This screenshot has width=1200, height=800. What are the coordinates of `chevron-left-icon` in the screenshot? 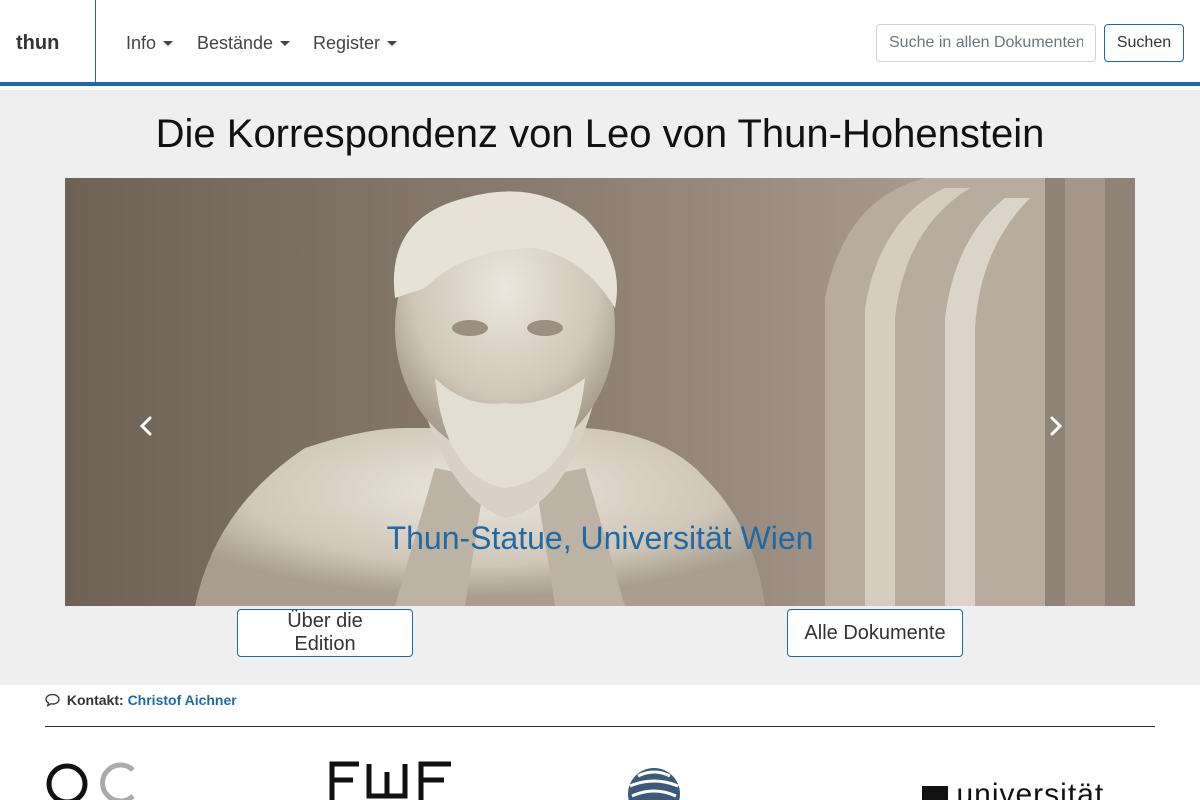 It's located at (145, 426).